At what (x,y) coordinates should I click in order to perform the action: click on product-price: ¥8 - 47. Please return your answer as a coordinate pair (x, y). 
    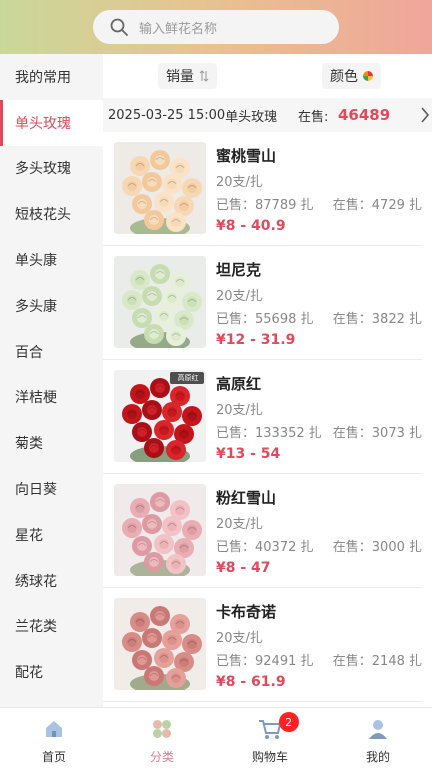
    Looking at the image, I should click on (243, 568).